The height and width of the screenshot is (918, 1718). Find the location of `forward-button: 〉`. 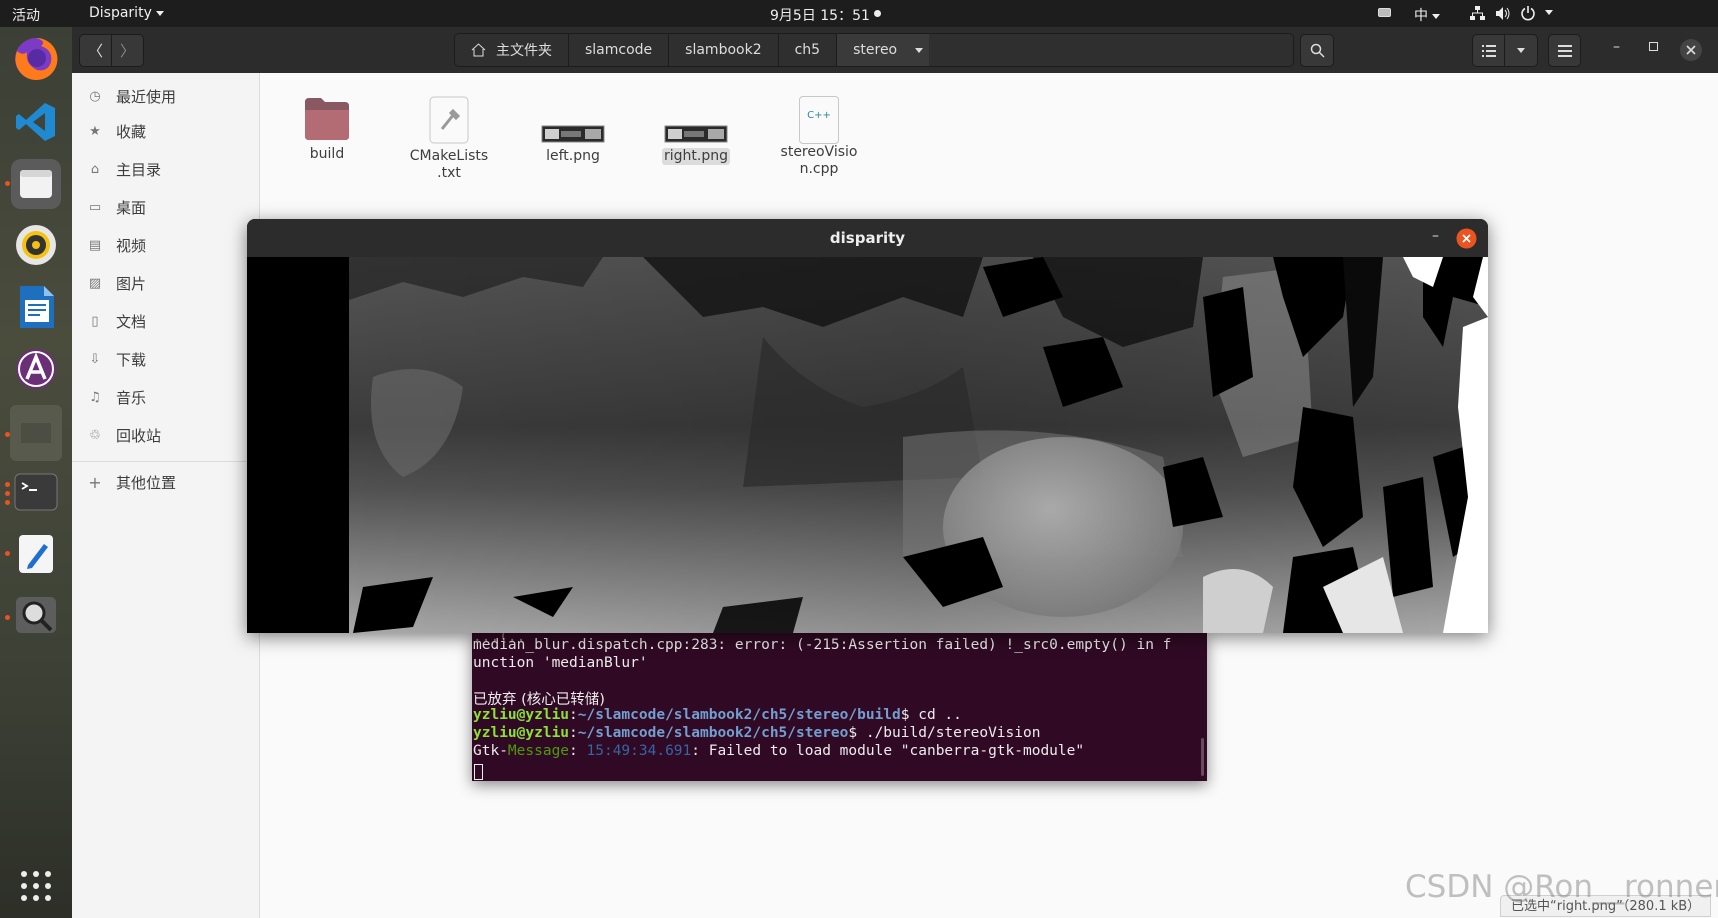

forward-button: 〉 is located at coordinates (127, 50).